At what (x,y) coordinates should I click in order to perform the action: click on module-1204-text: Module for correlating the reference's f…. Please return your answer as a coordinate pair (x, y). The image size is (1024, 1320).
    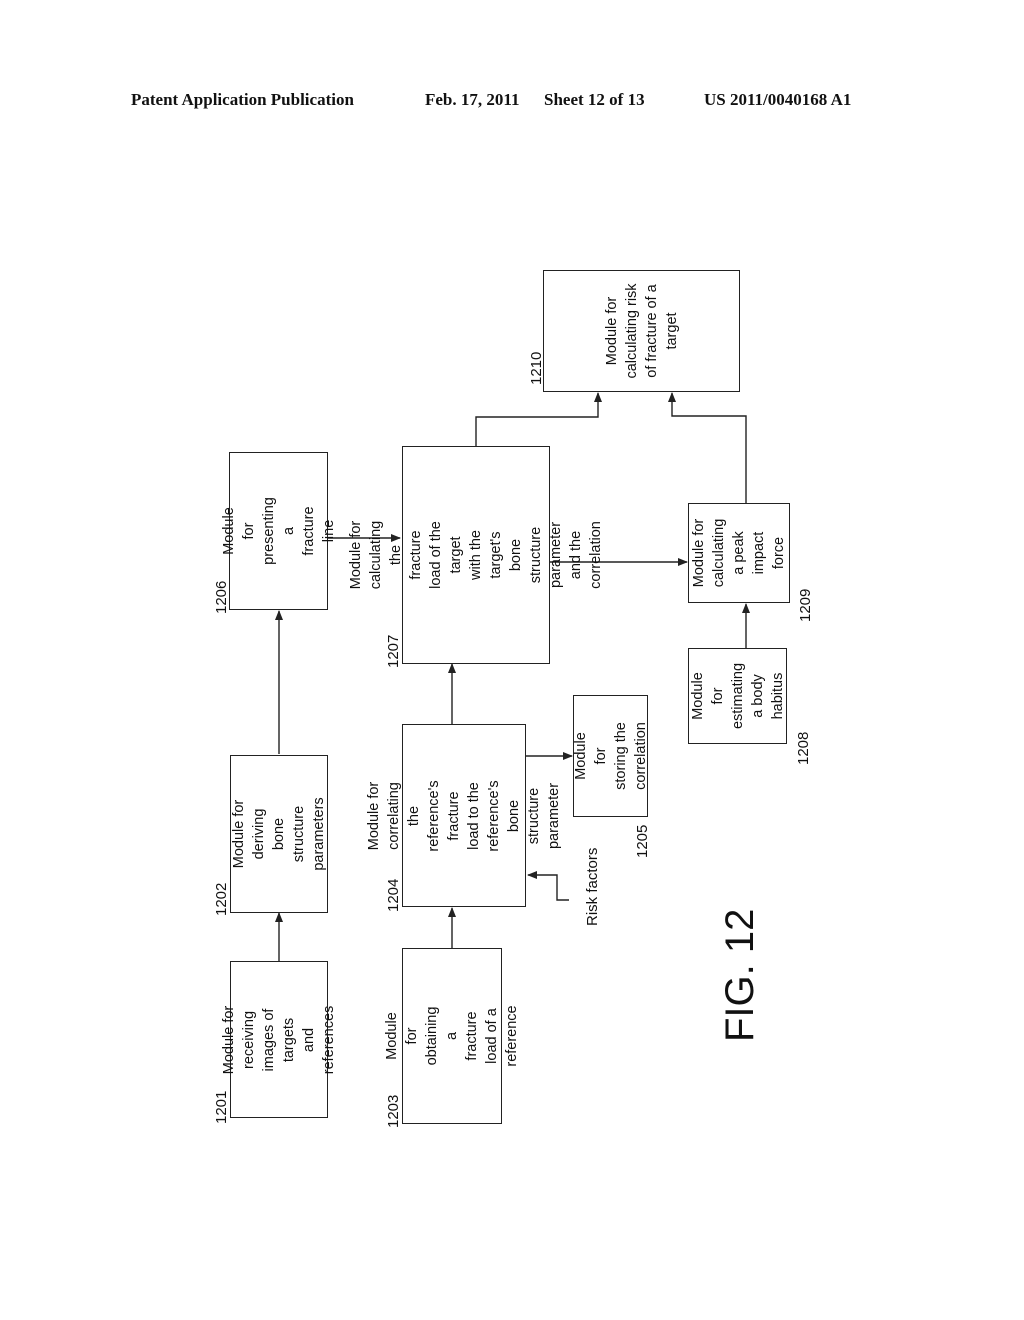
    Looking at the image, I should click on (464, 815).